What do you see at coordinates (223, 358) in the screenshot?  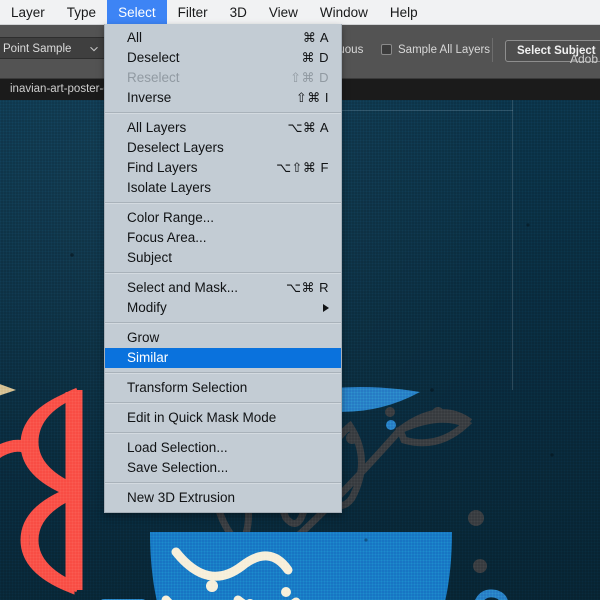 I see `menu-item-similar: Similar` at bounding box center [223, 358].